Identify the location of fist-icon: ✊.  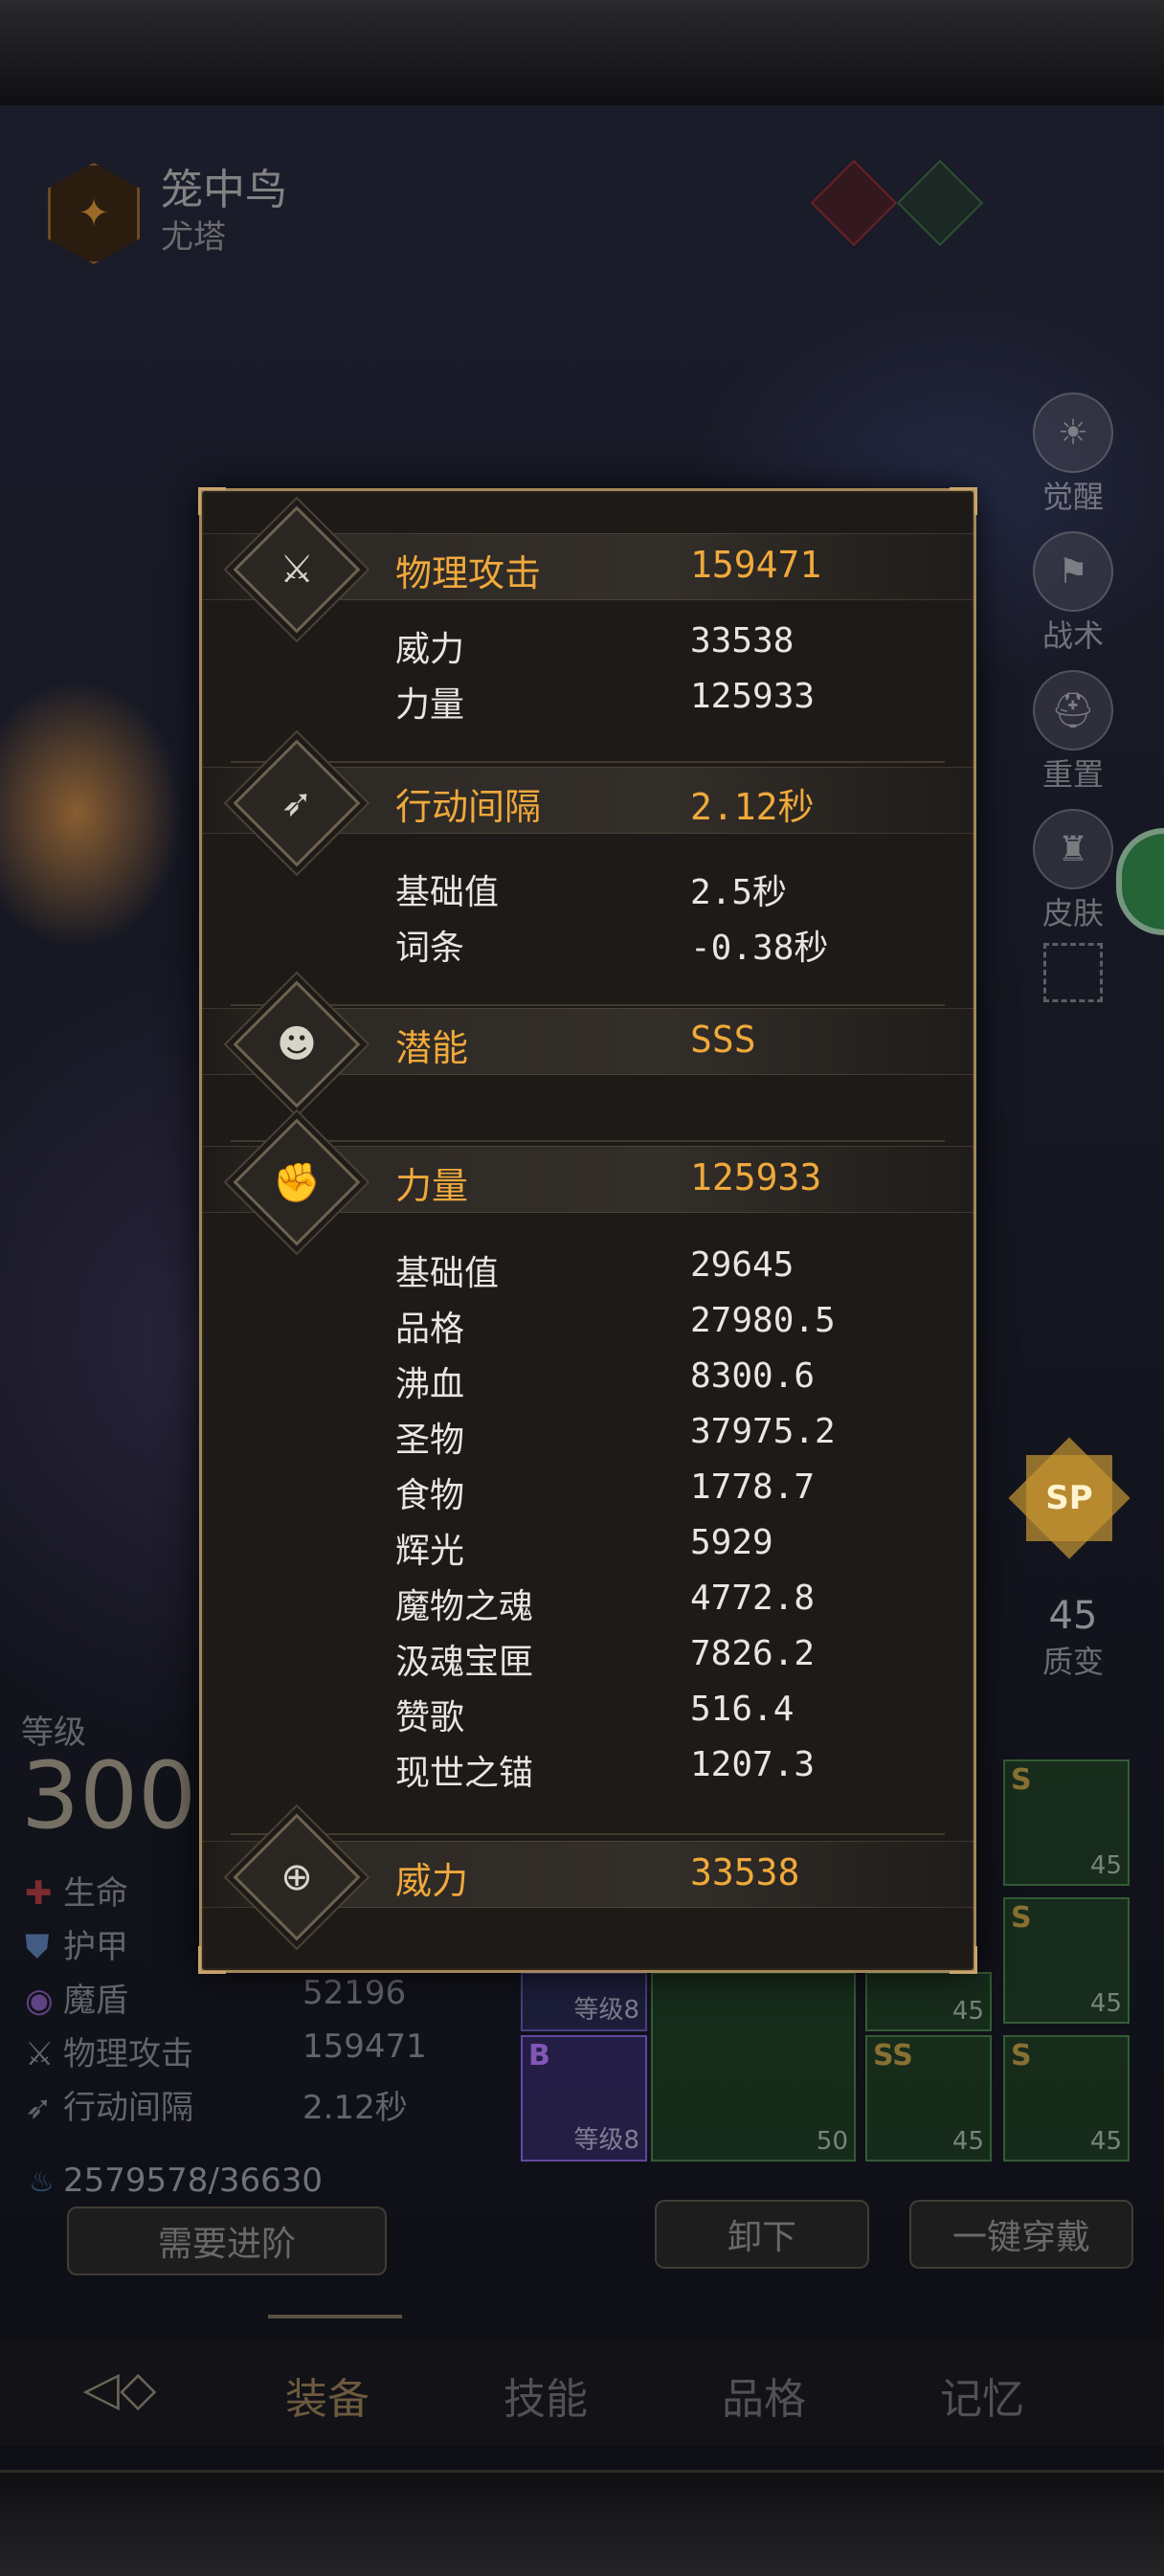
(297, 1182).